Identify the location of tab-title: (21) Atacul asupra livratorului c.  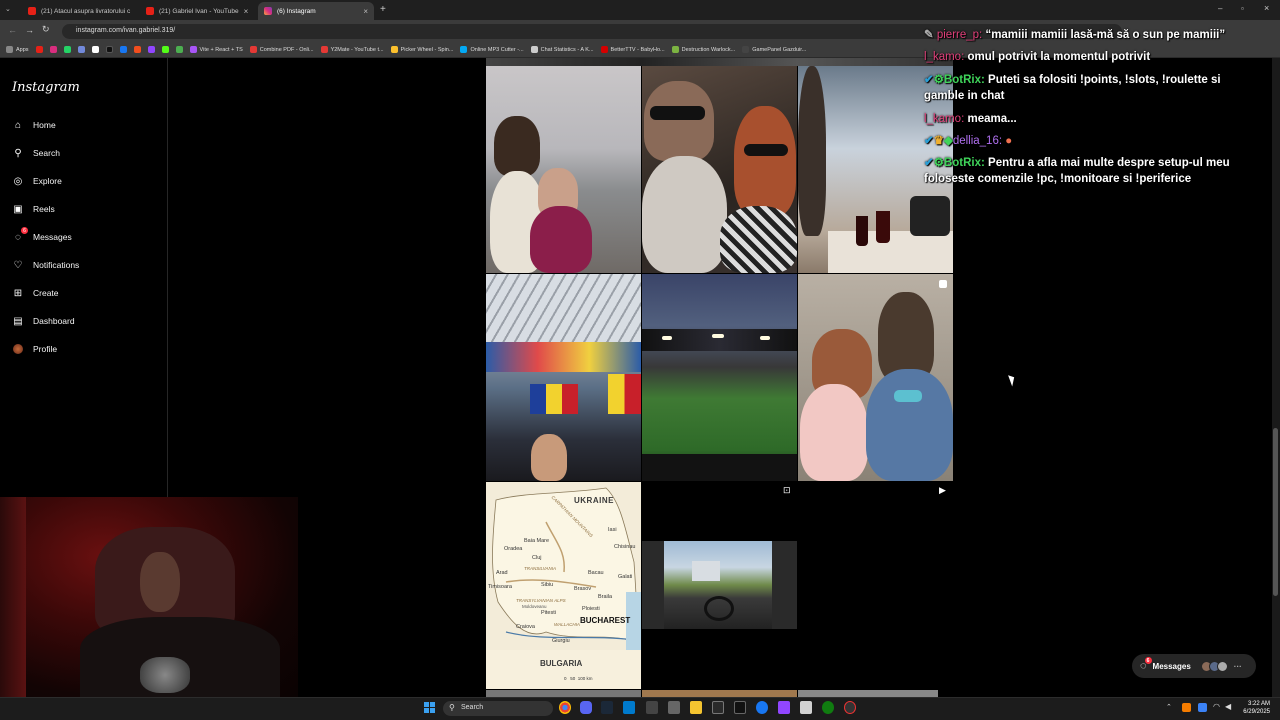
(86, 11).